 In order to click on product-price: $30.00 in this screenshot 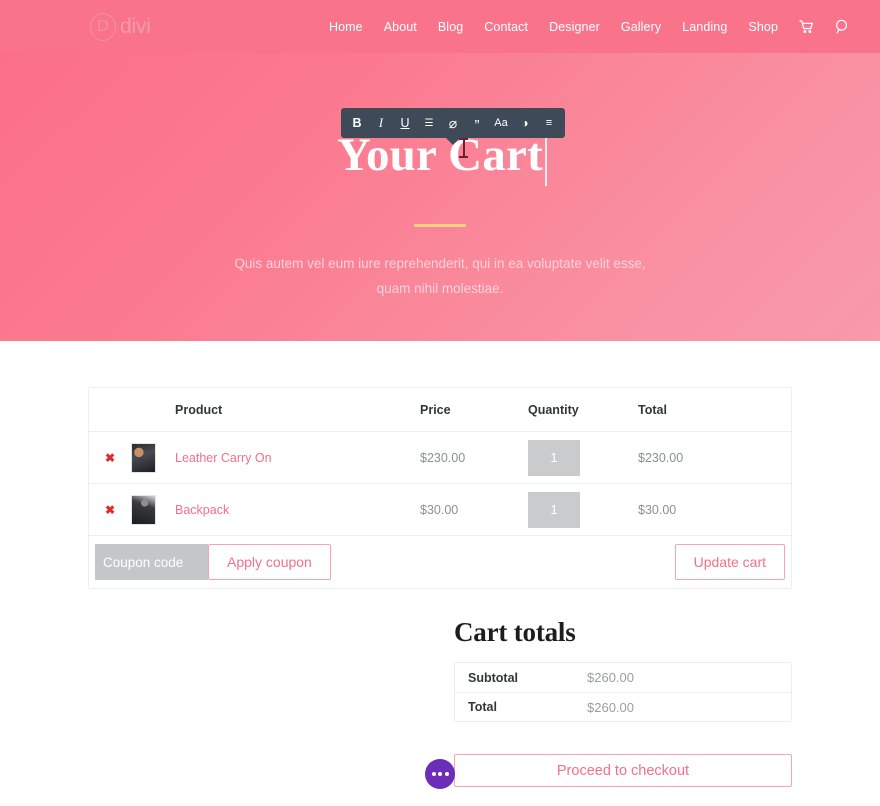, I will do `click(439, 509)`.